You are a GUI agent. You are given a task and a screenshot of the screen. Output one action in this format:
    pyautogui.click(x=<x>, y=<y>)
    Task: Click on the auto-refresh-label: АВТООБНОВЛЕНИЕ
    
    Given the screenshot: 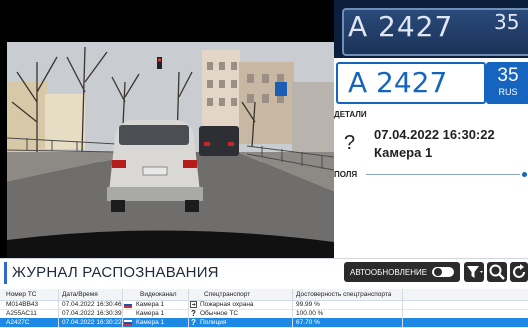 What is the action you would take?
    pyautogui.click(x=389, y=272)
    